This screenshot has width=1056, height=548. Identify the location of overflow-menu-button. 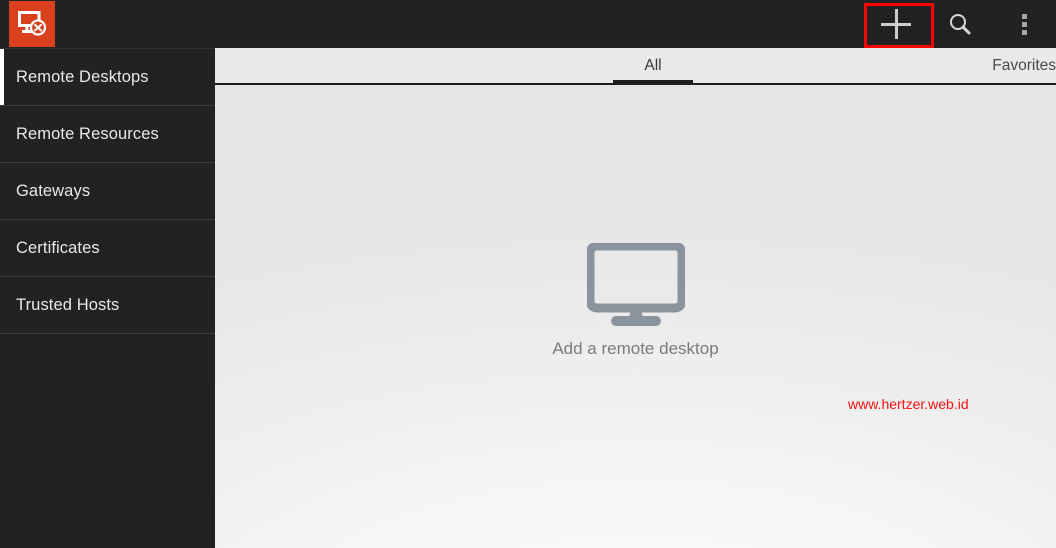
(1024, 24).